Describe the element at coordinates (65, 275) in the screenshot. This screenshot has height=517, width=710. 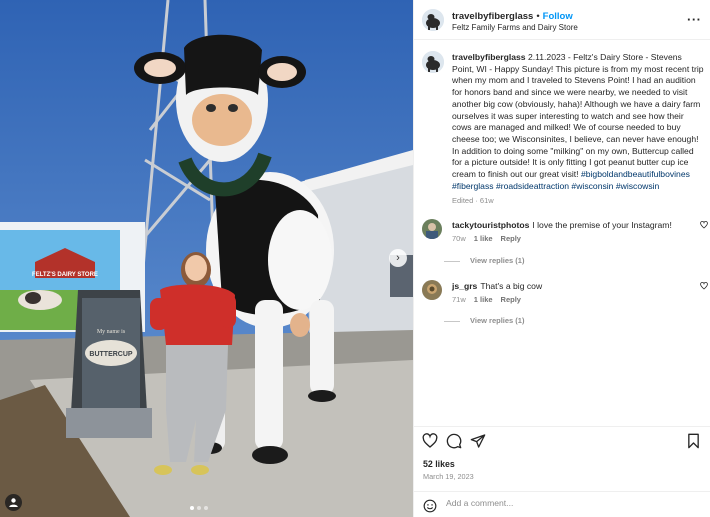
I see `store-sign-text: FELTZ'S DAIRY STORE` at that location.